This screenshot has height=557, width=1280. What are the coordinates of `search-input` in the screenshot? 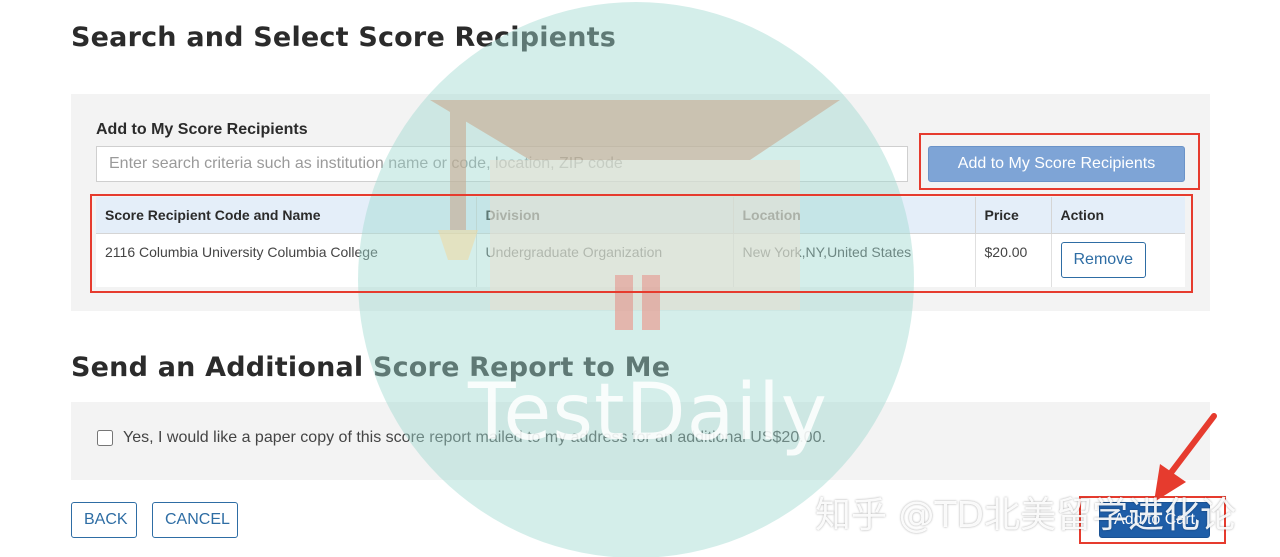 It's located at (502, 164).